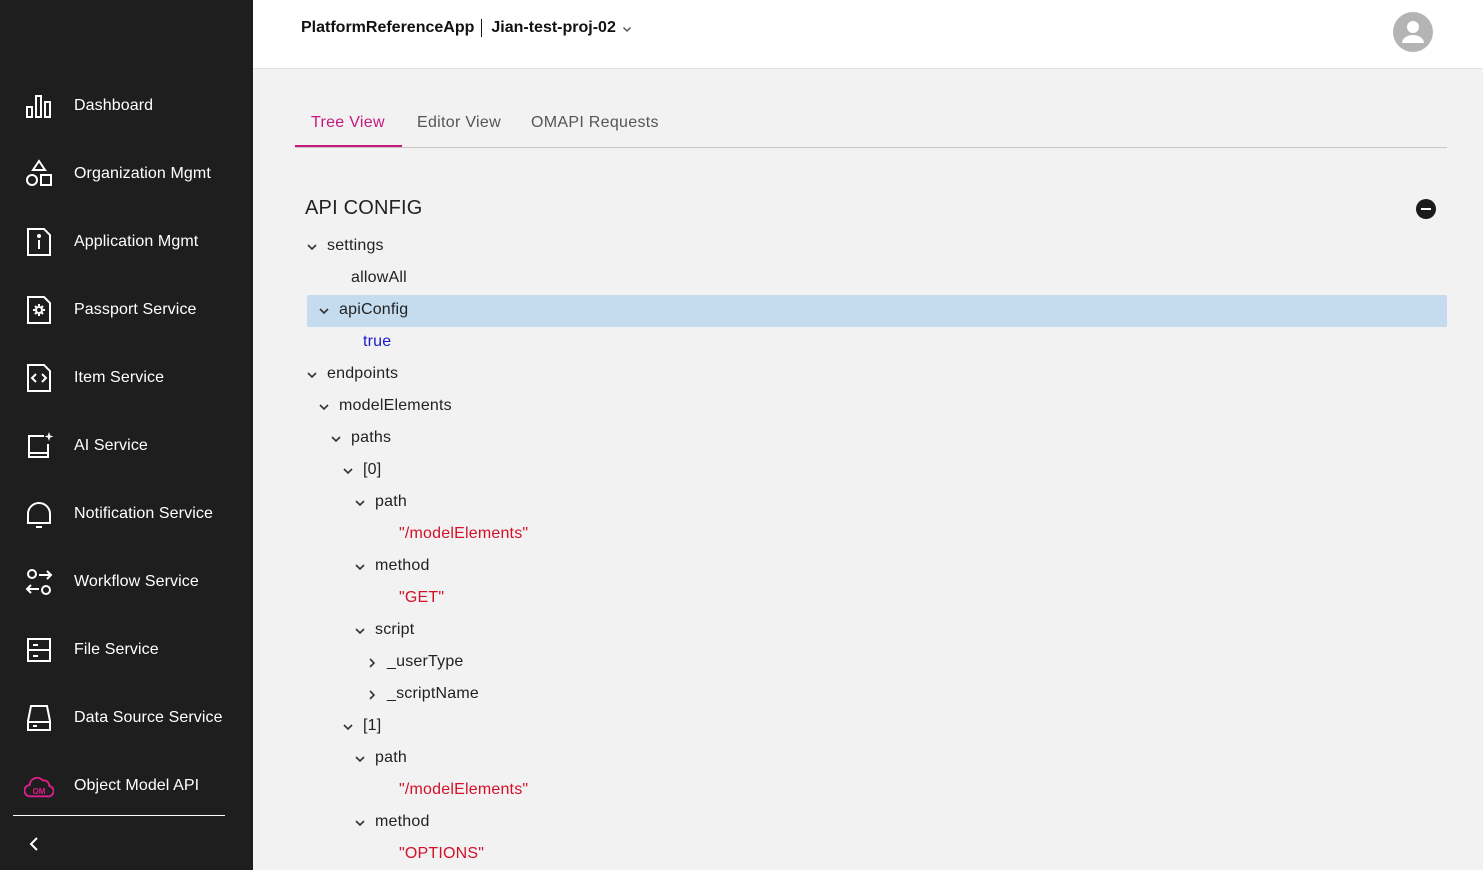  What do you see at coordinates (553, 27) in the screenshot?
I see `project-name: Jian-test-proj-02` at bounding box center [553, 27].